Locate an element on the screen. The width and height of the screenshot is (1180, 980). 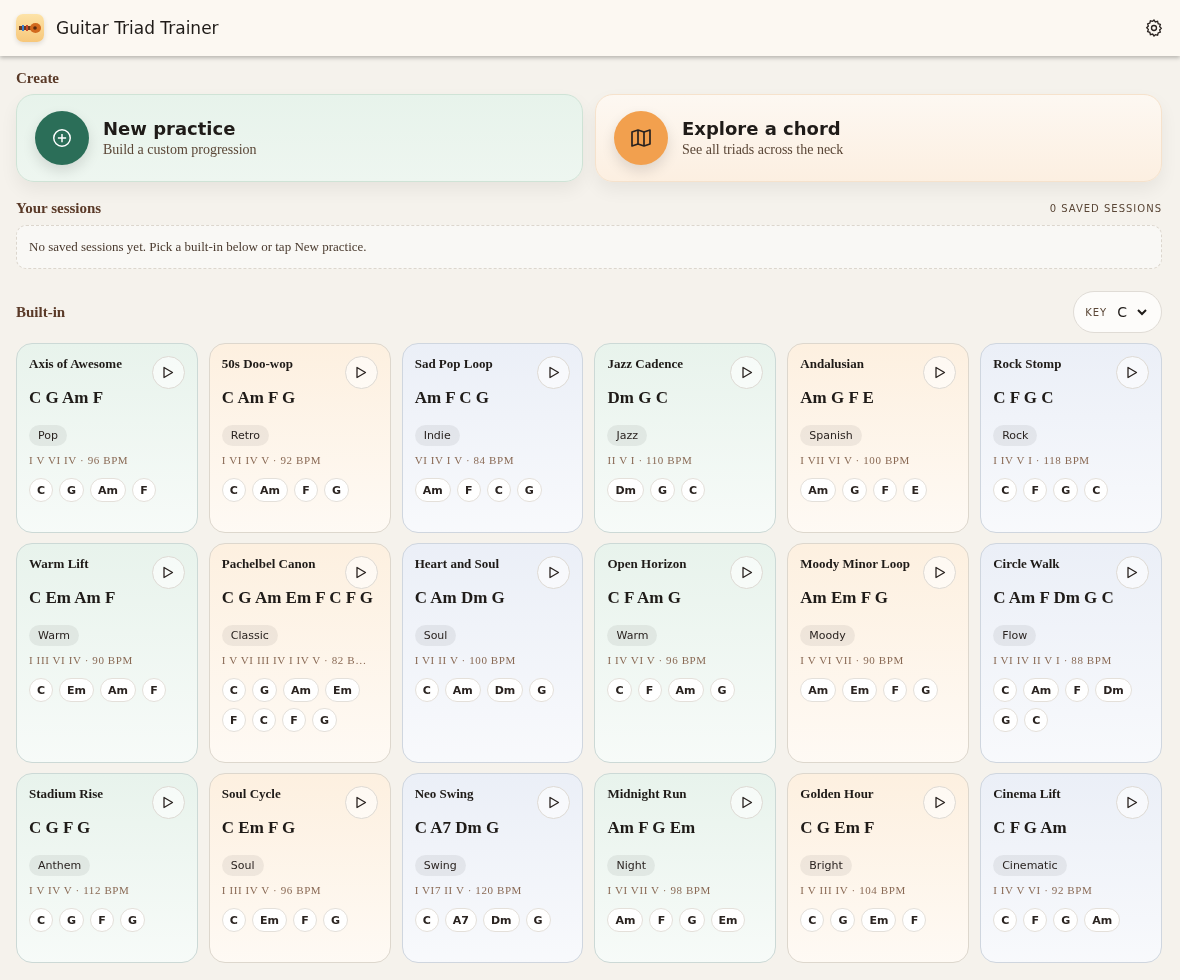
chord-sequence: C Em Am F is located at coordinates (73, 598).